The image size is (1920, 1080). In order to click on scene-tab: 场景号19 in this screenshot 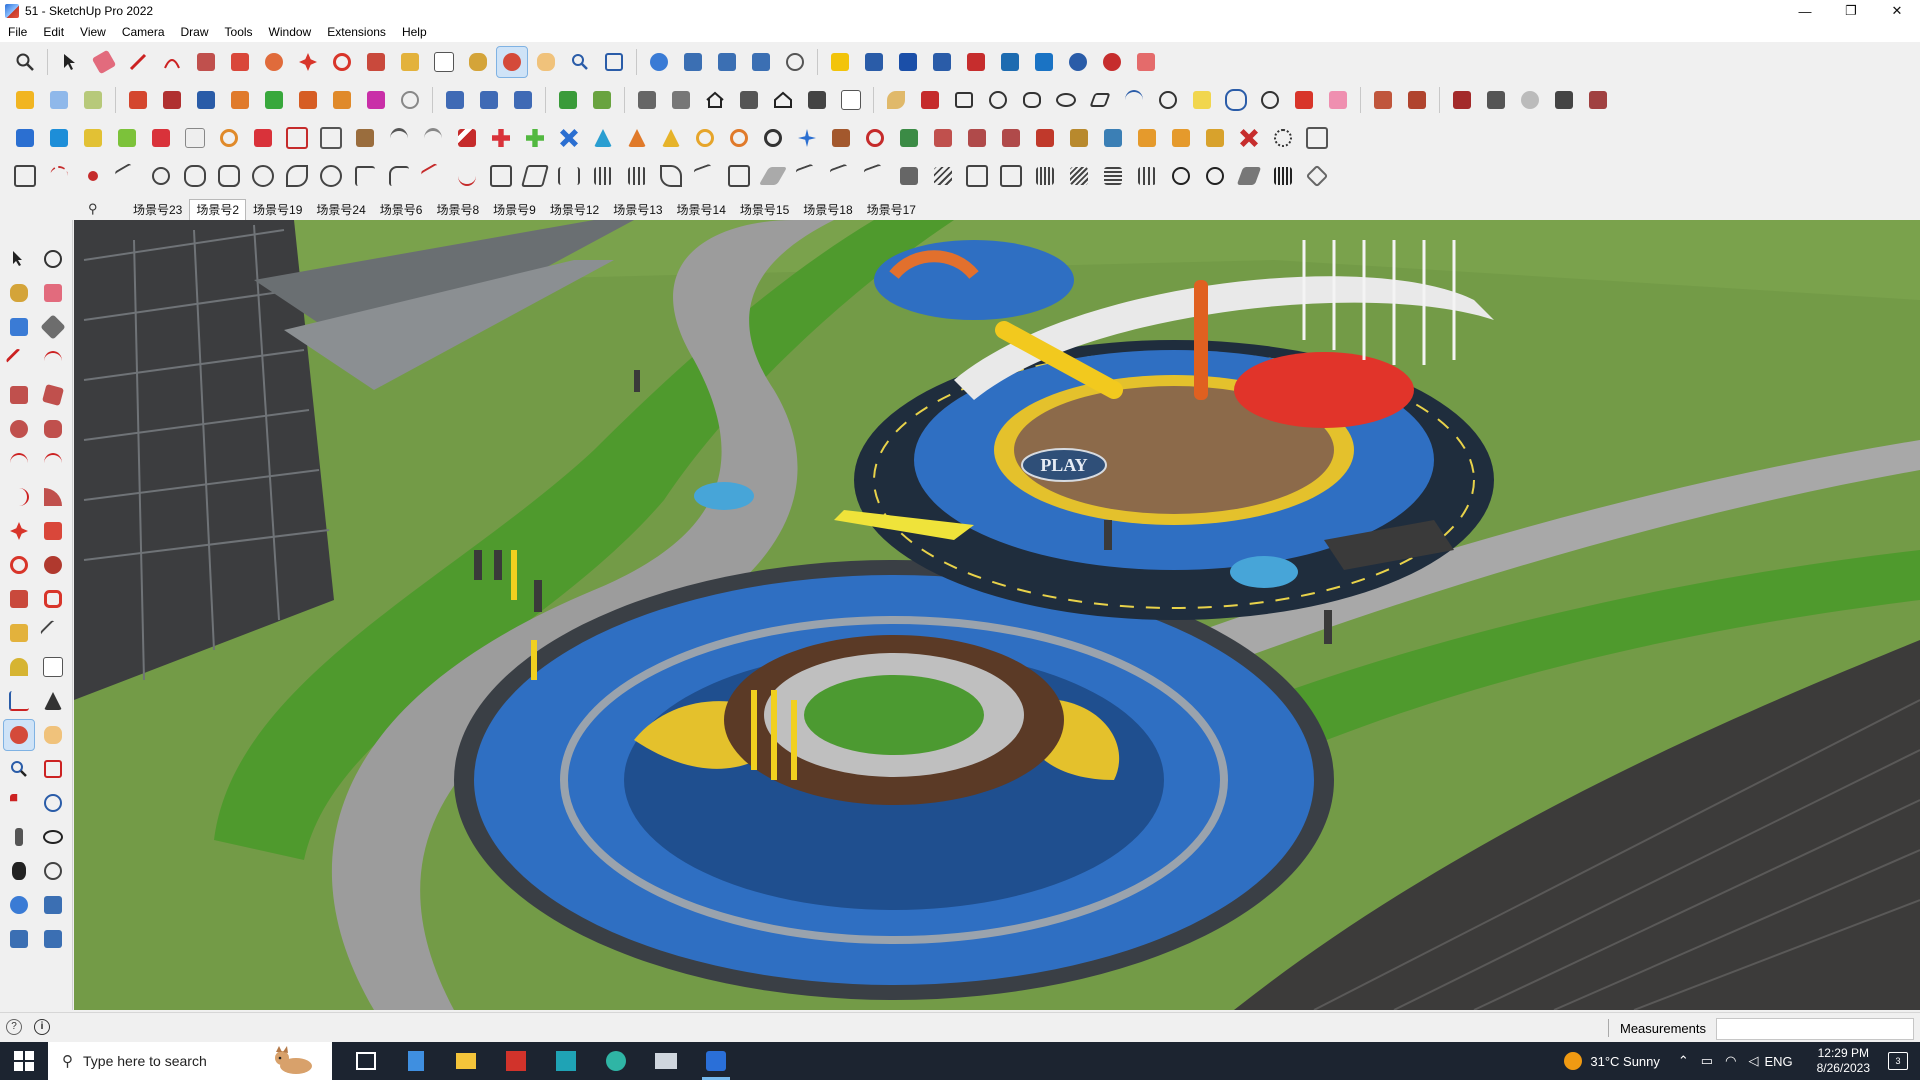, I will do `click(277, 209)`.